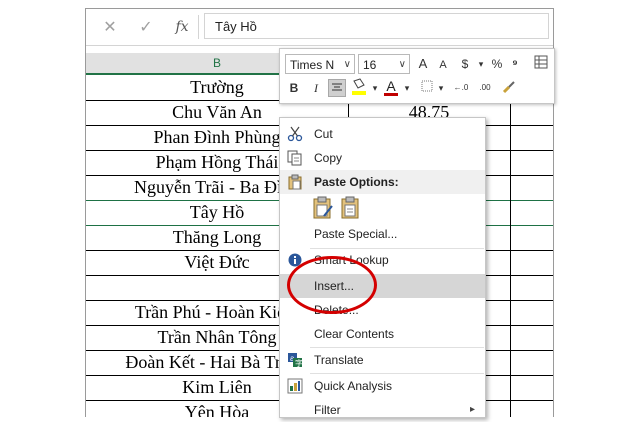 Image resolution: width=618 pixels, height=422 pixels. I want to click on highlight-circle, so click(332, 285).